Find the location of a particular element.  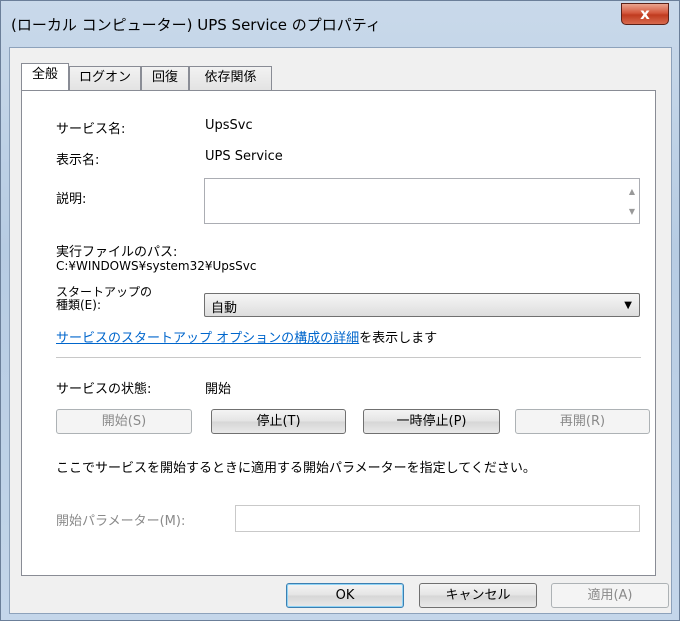

resume-button-label: 再開(R) is located at coordinates (582, 421).